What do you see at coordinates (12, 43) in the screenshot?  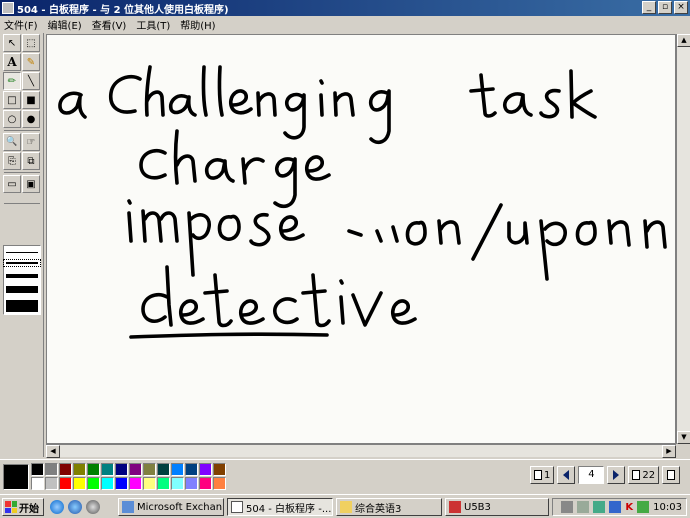 I see `select-arrow-tool: ↖` at bounding box center [12, 43].